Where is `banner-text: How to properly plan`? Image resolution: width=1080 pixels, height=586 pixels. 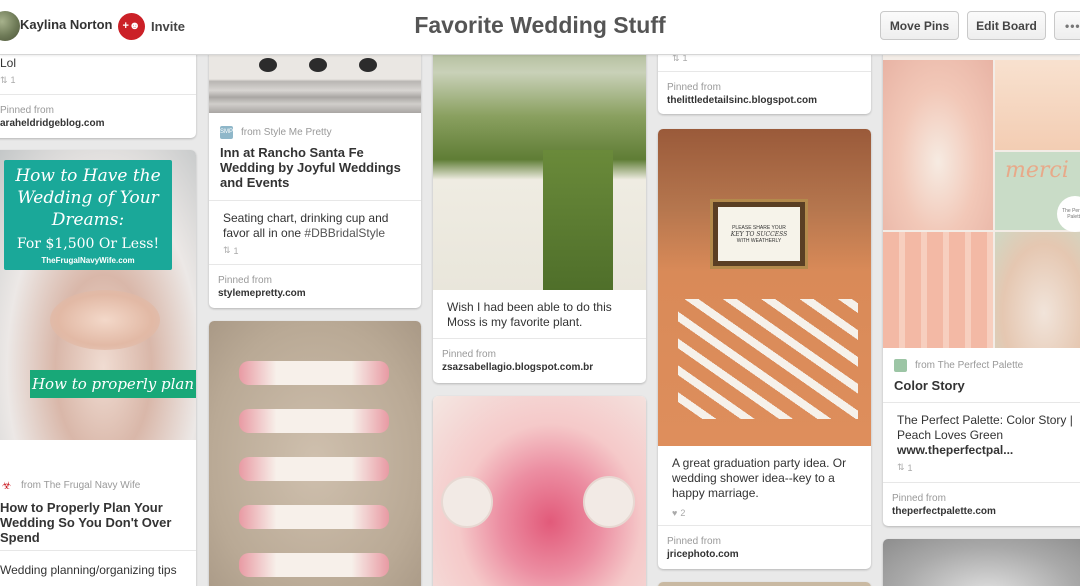
banner-text: How to properly plan is located at coordinates (113, 384).